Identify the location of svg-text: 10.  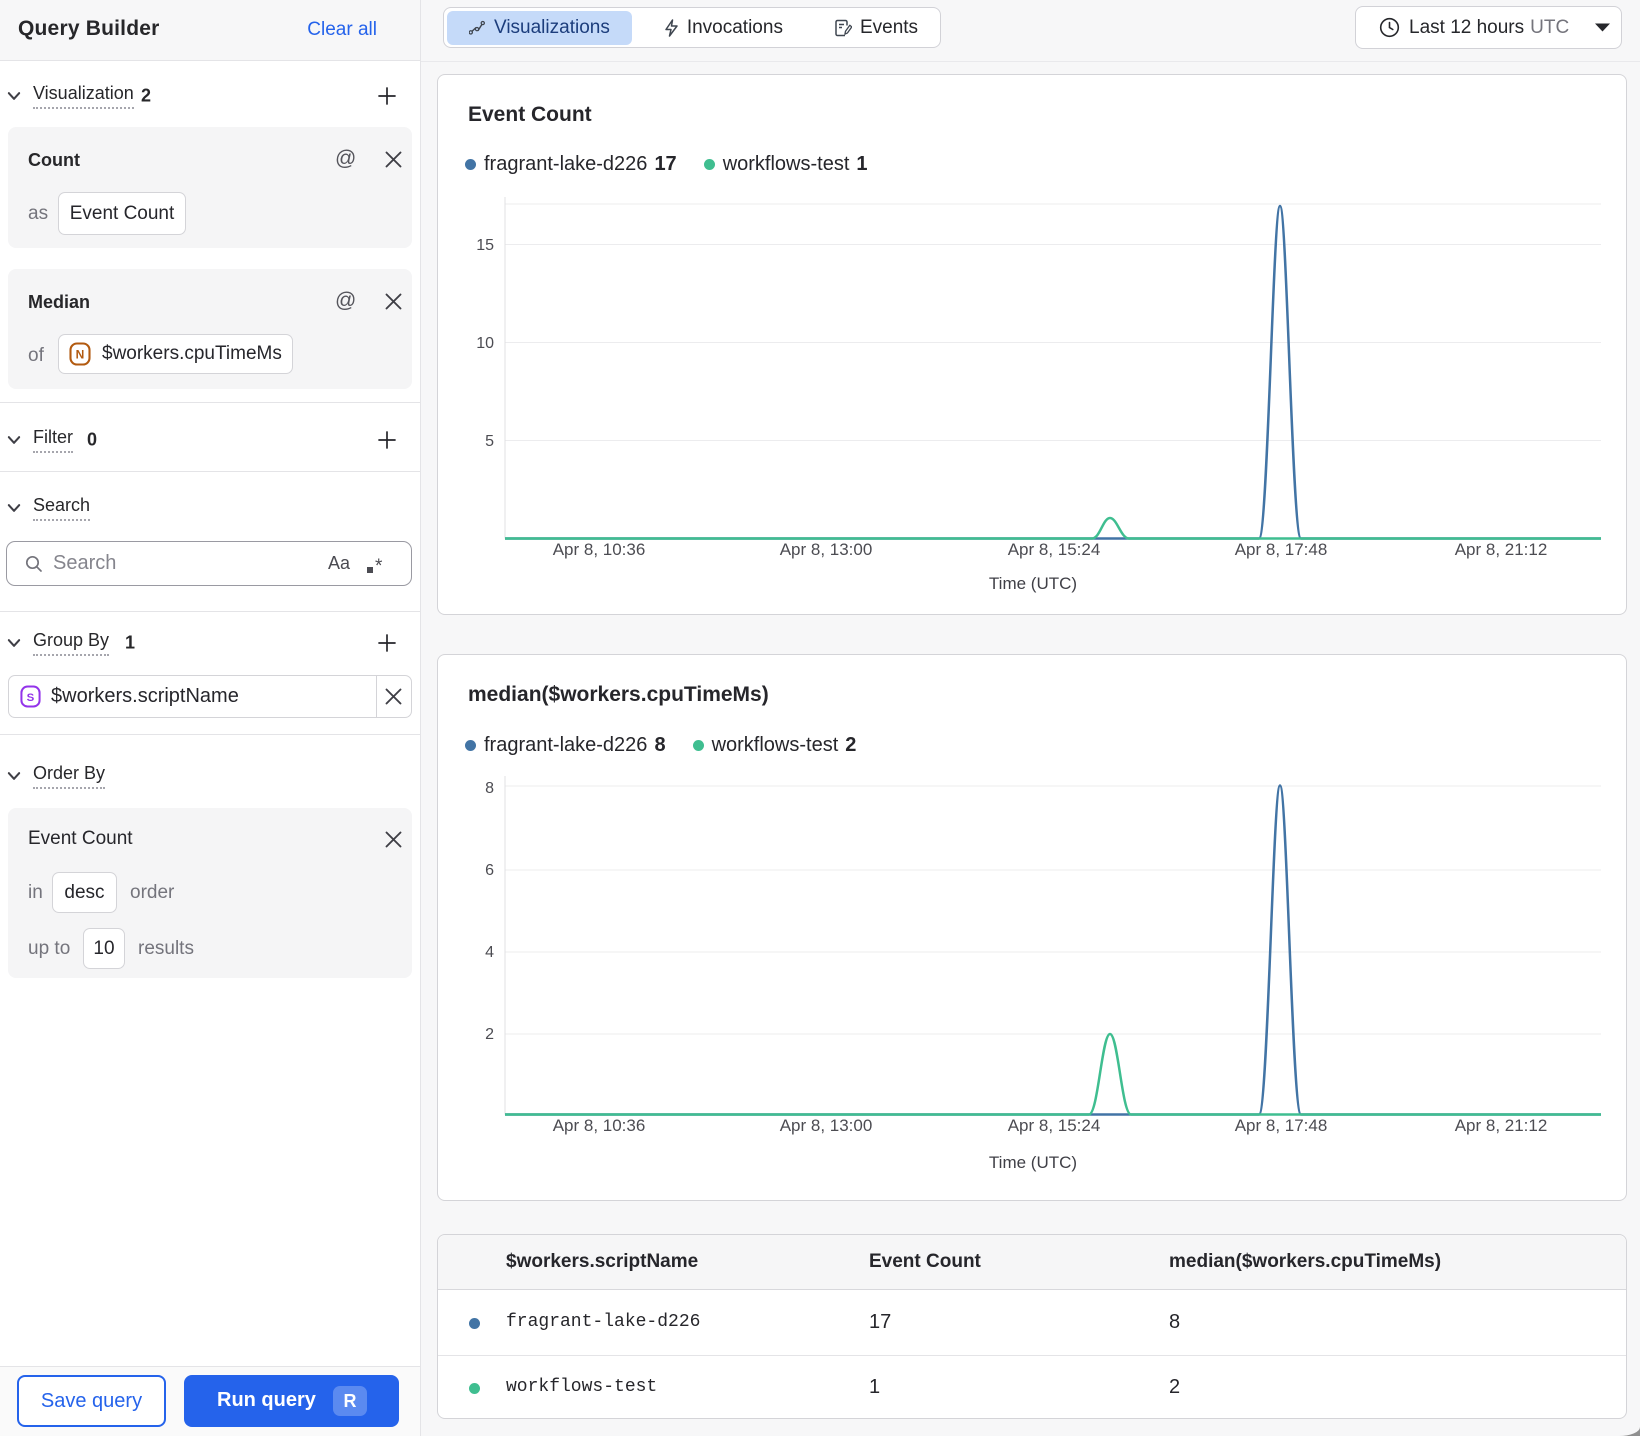
(485, 343).